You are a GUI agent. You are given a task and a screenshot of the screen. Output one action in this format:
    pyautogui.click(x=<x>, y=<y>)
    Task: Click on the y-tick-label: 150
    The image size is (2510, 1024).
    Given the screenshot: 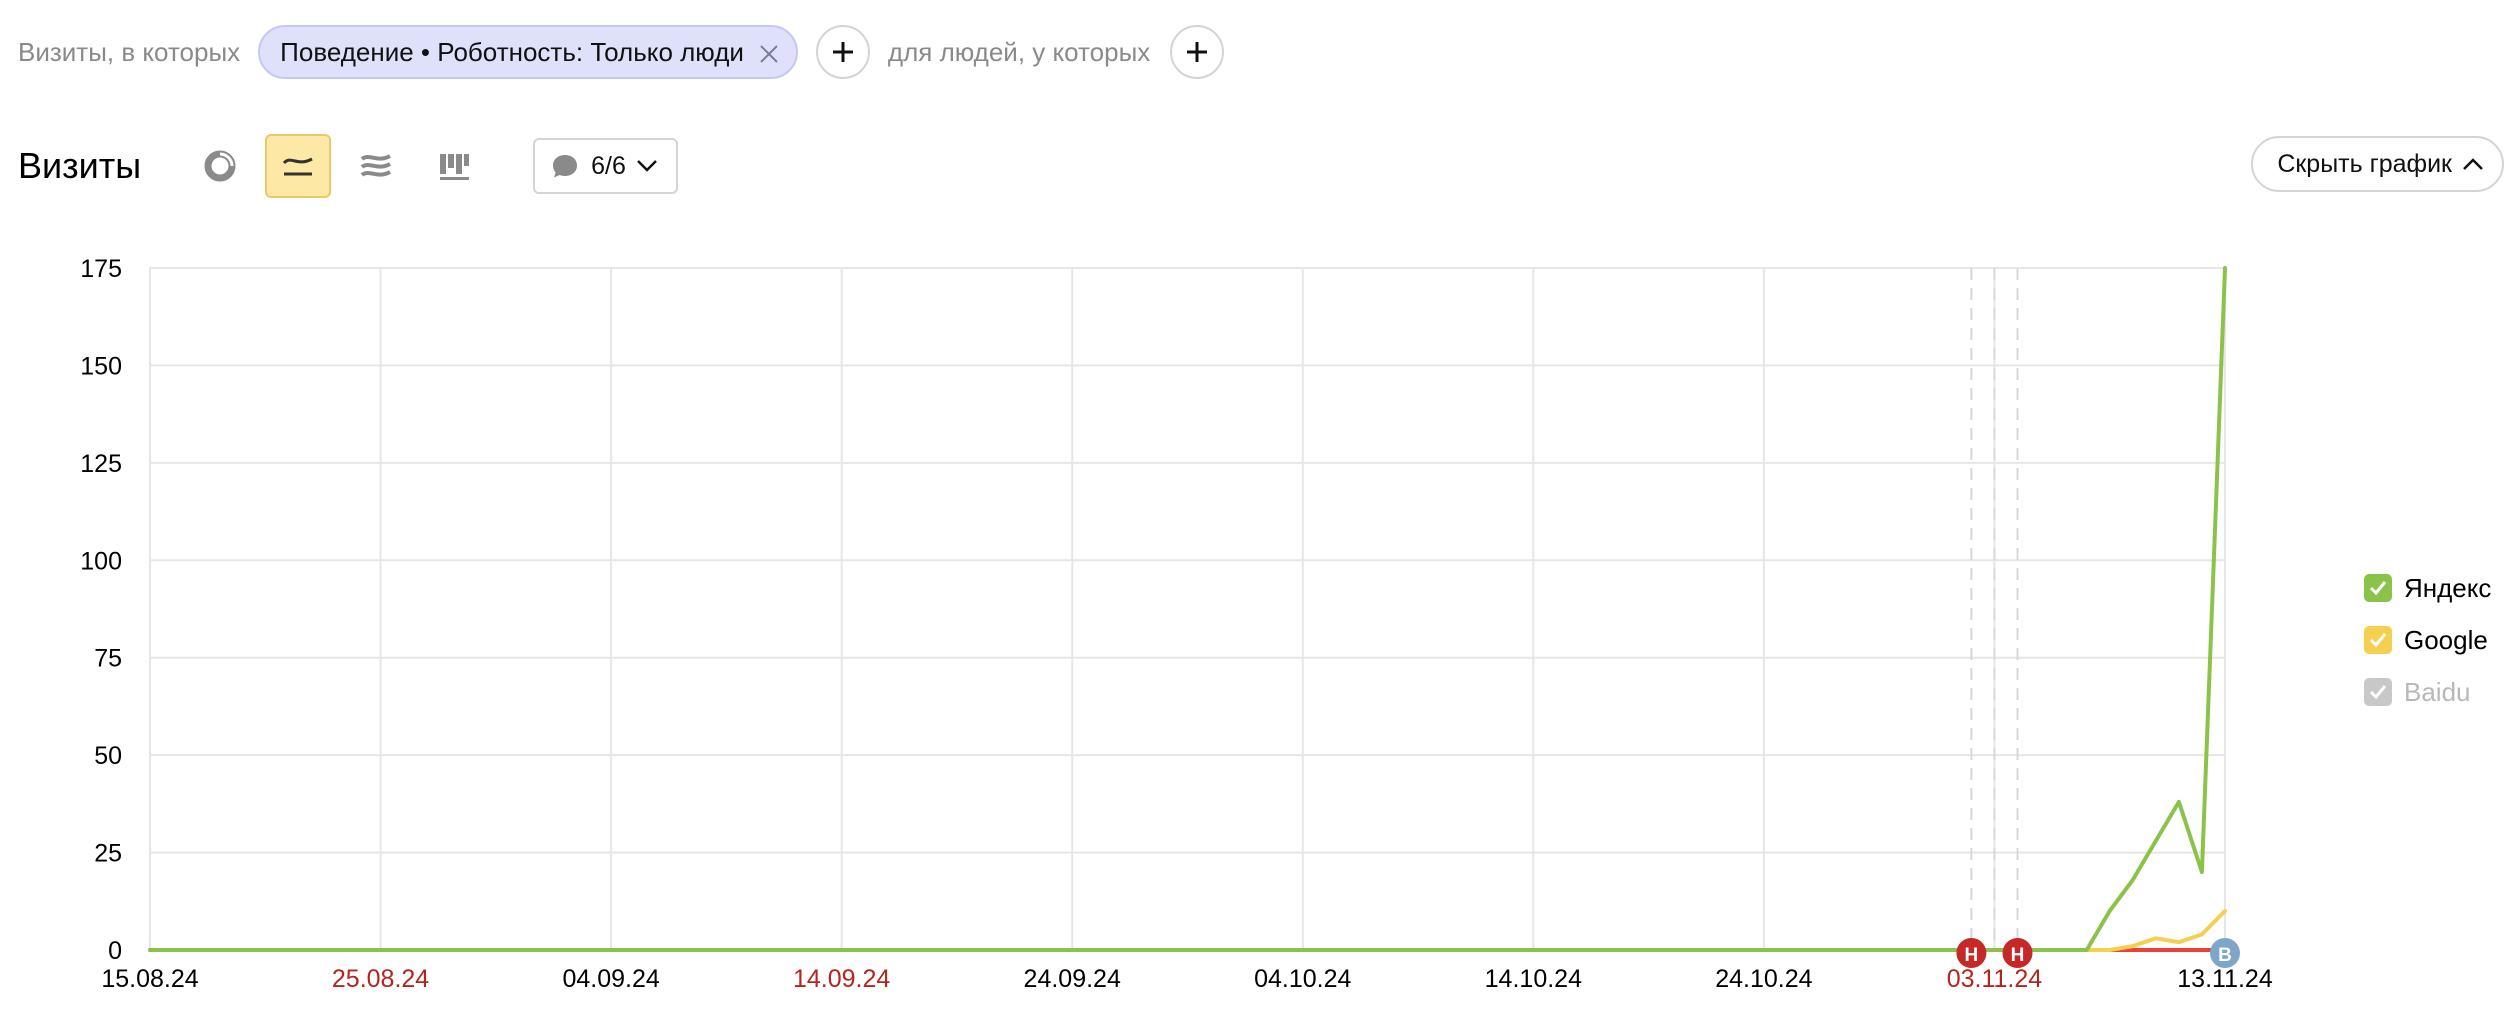 What is the action you would take?
    pyautogui.click(x=101, y=366)
    